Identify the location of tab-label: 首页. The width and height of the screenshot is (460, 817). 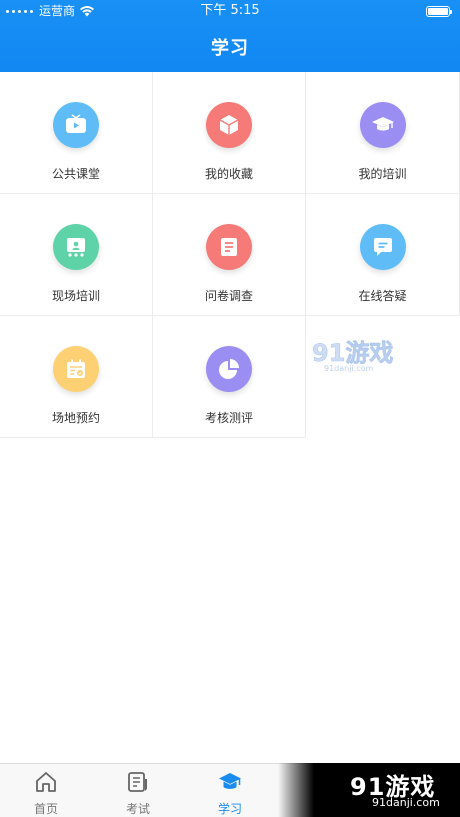
(45, 809).